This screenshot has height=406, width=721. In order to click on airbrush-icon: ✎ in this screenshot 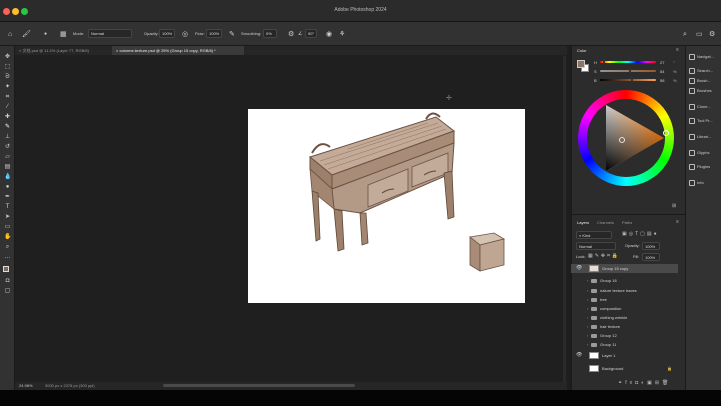, I will do `click(232, 34)`.